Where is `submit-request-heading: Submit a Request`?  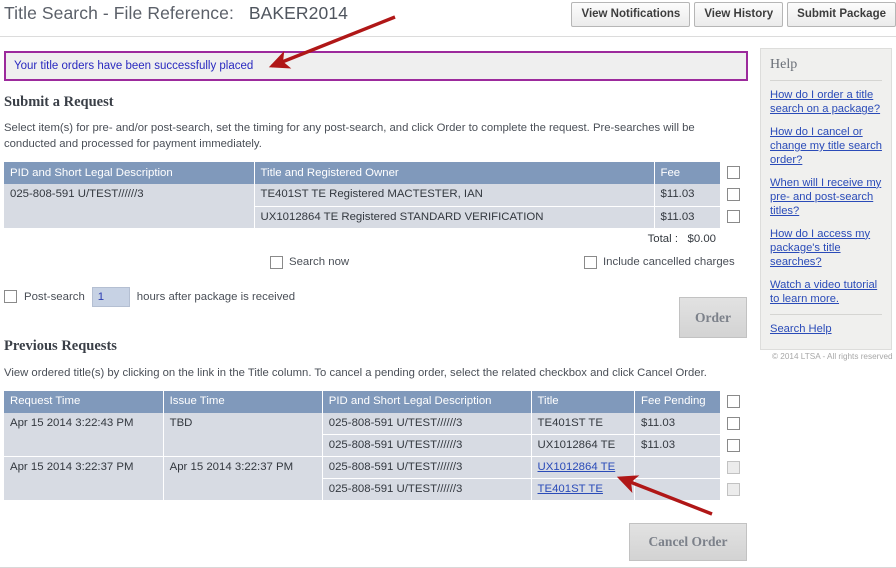
submit-request-heading: Submit a Request is located at coordinates (59, 102).